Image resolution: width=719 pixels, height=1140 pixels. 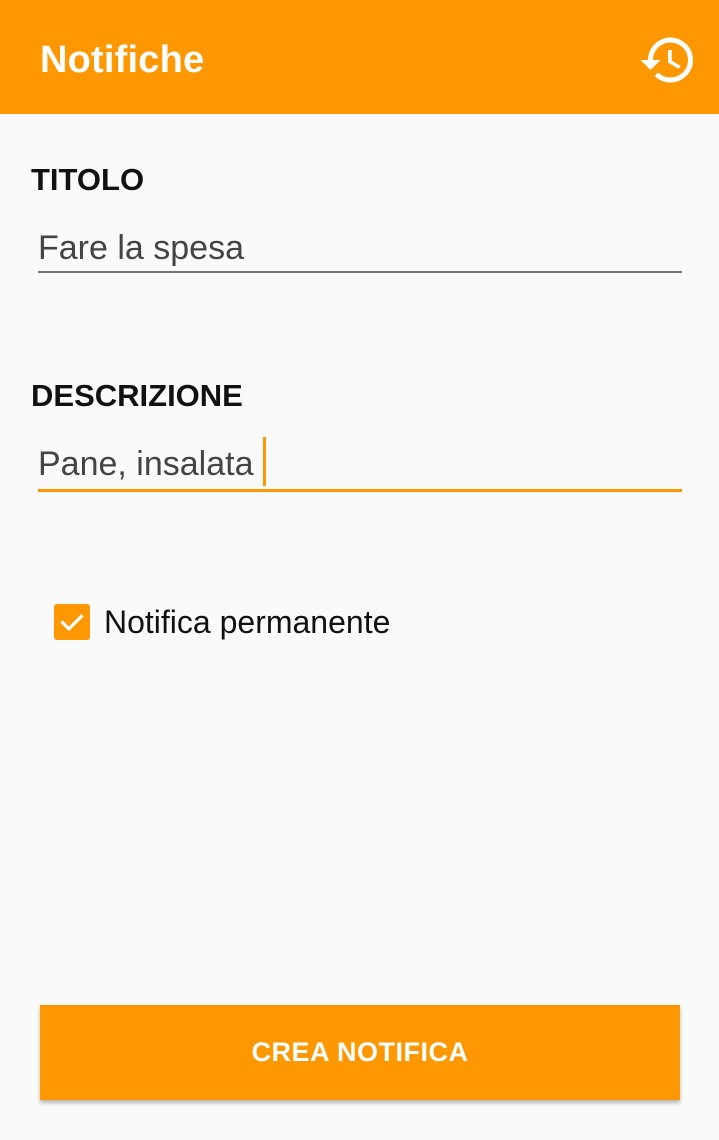 What do you see at coordinates (247, 622) in the screenshot?
I see `permanent-notification-label: Notifica permanente` at bounding box center [247, 622].